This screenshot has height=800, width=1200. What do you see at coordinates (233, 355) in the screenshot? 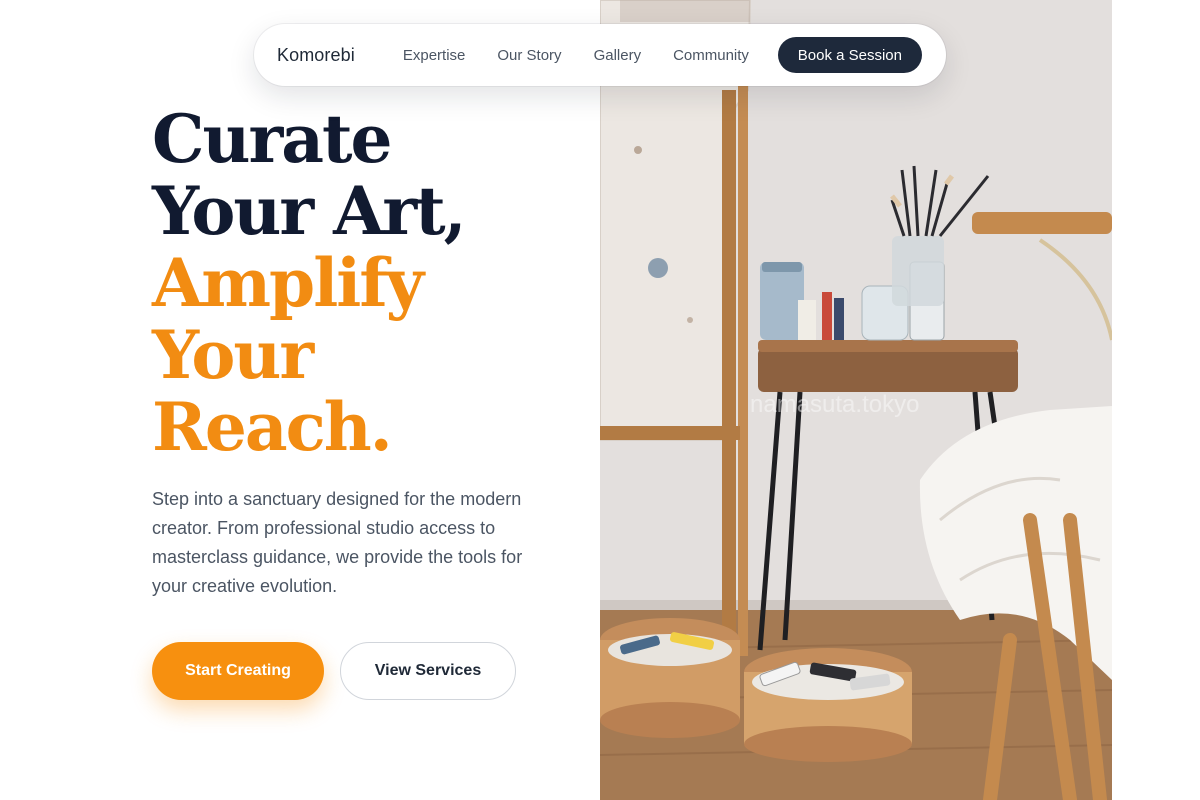
I see `headline-line-4: Your` at bounding box center [233, 355].